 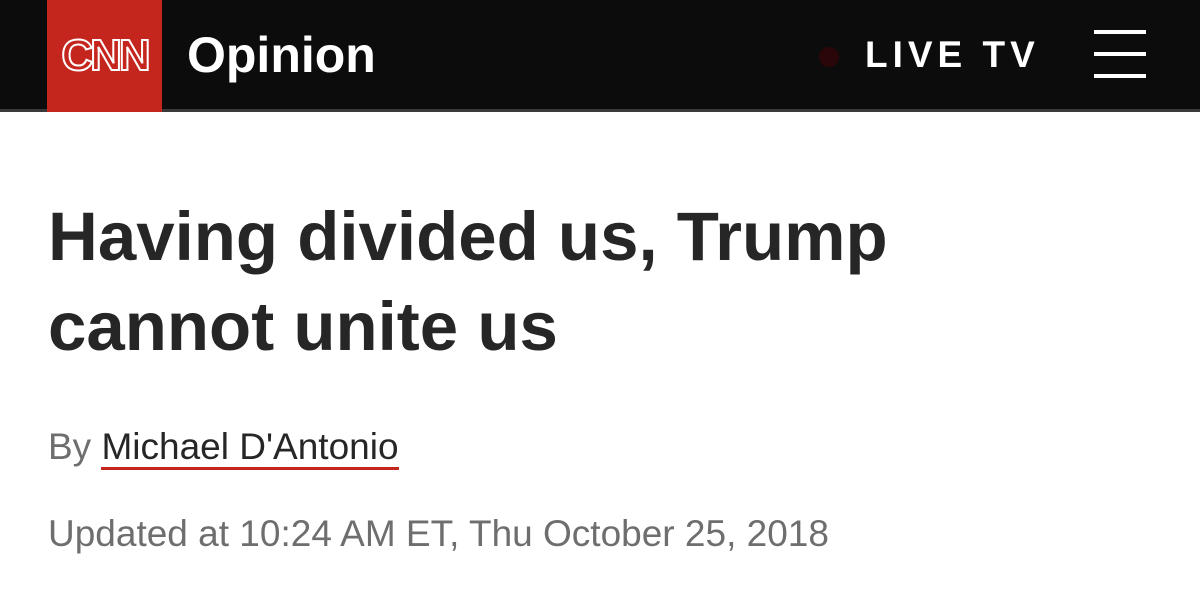 What do you see at coordinates (952, 55) in the screenshot?
I see `live-tv-link: LIVE TV` at bounding box center [952, 55].